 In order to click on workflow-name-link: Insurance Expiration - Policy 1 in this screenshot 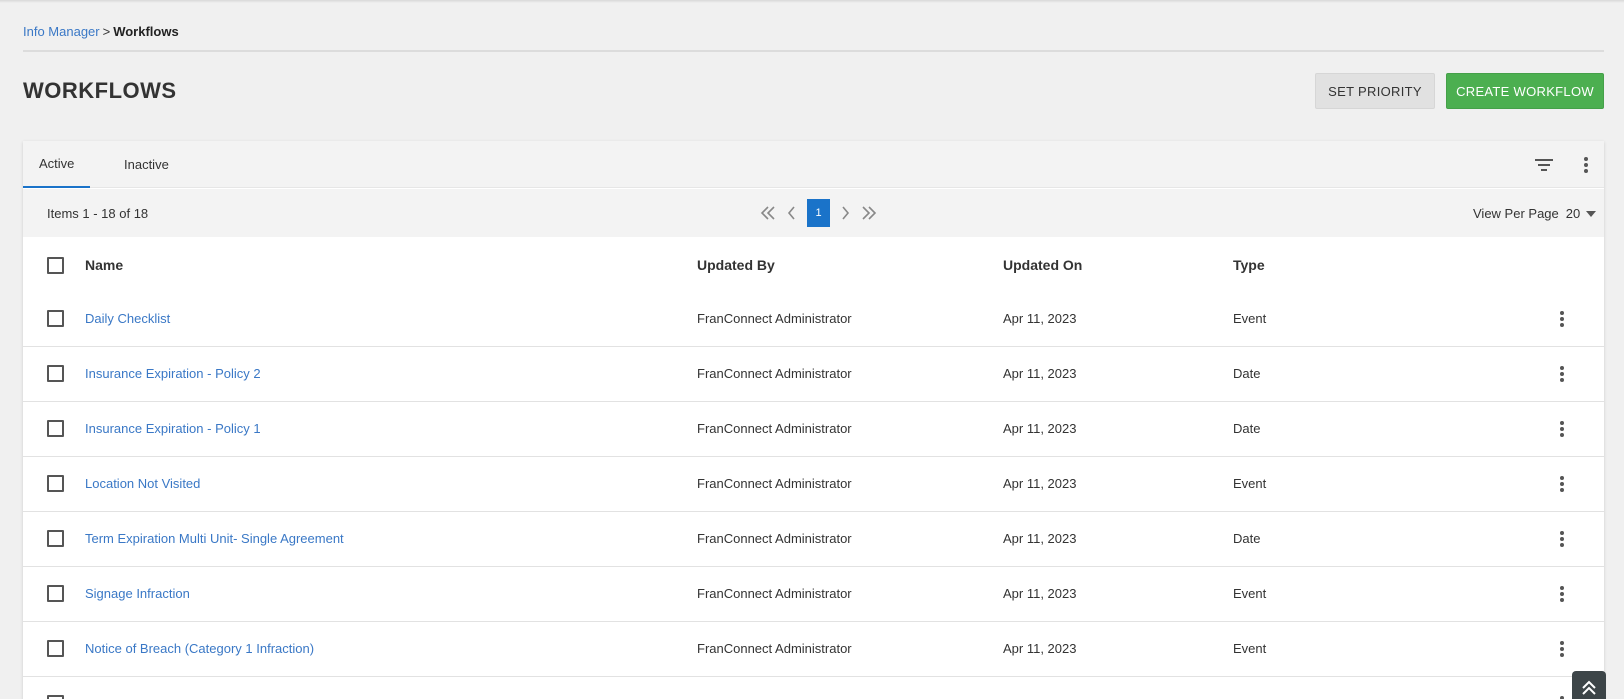, I will do `click(173, 428)`.